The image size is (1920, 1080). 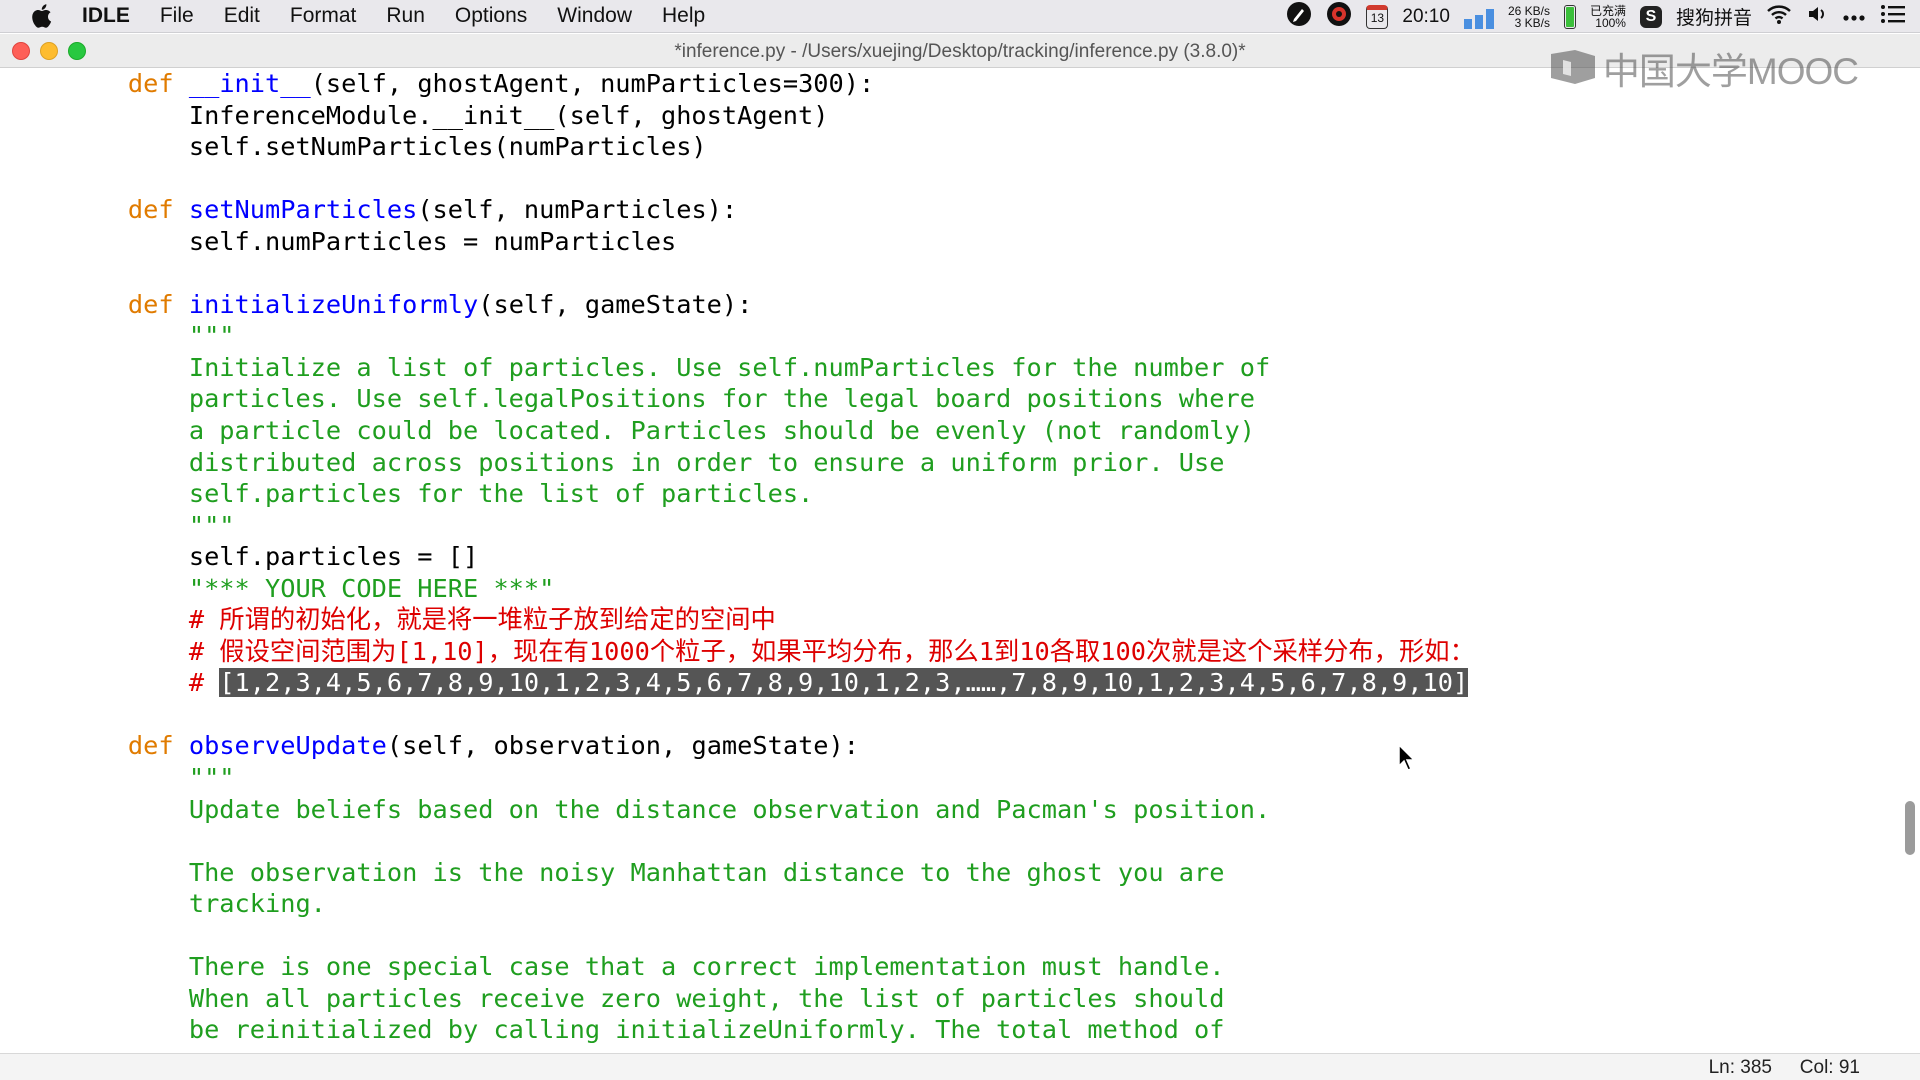 I want to click on code-line: # 所谓的初始化，就是将一堆粒子放到给定的空间中, so click(x=771, y=620).